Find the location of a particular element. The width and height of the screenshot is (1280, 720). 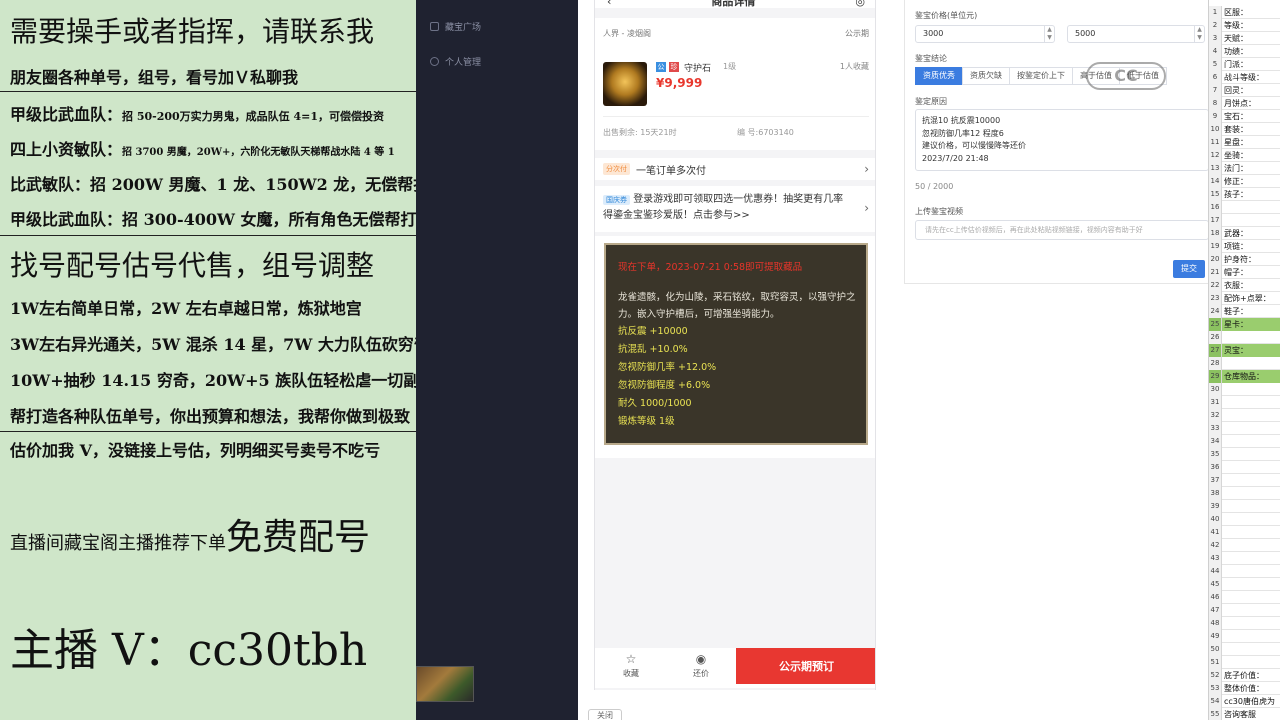

cell: 回灵： is located at coordinates (1251, 90).